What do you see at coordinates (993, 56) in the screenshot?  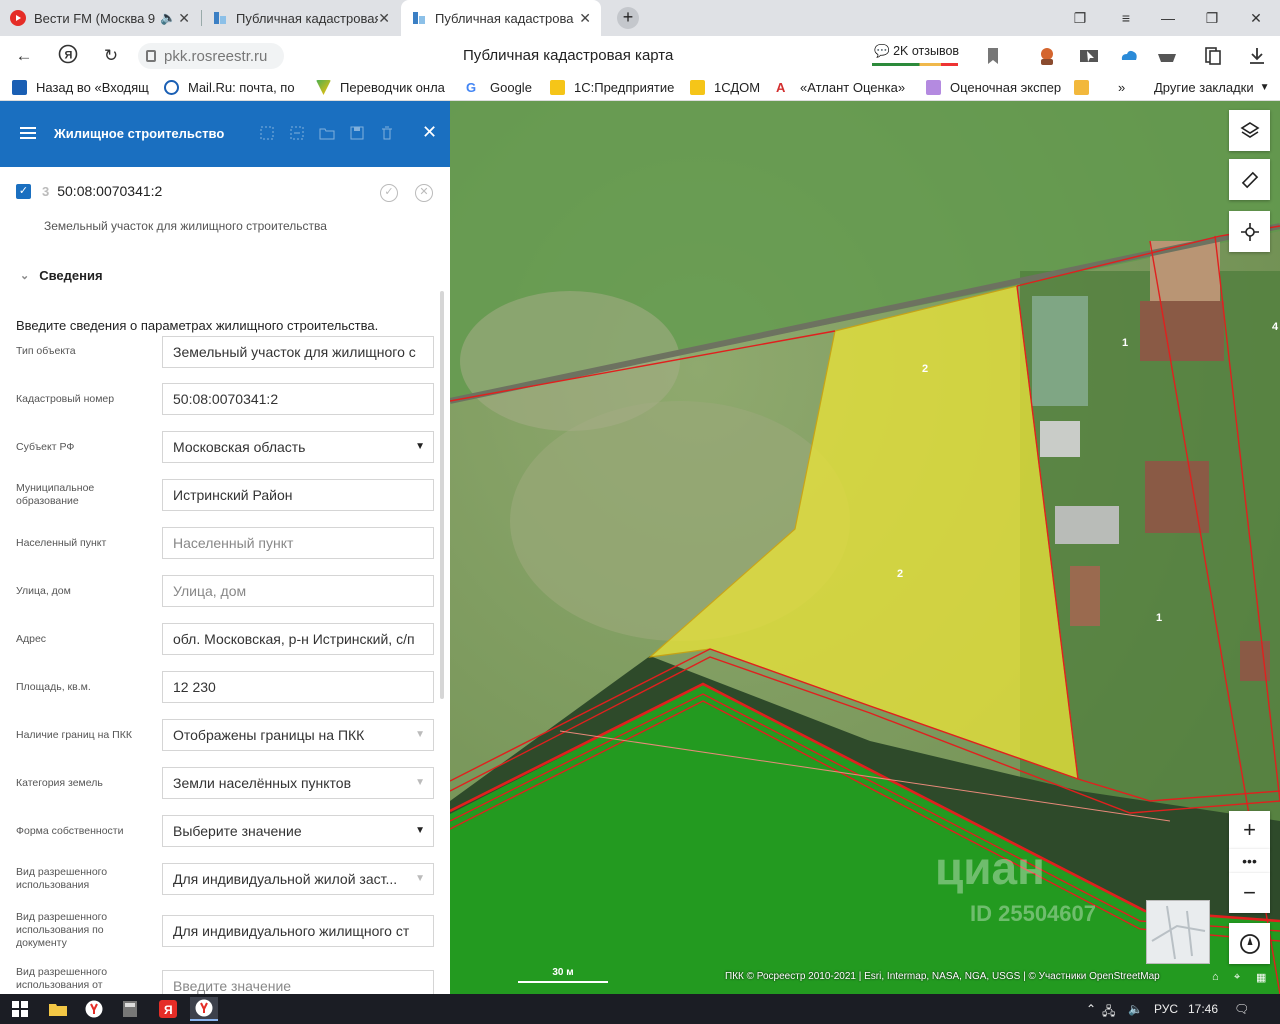 I see `bookmark-icon` at bounding box center [993, 56].